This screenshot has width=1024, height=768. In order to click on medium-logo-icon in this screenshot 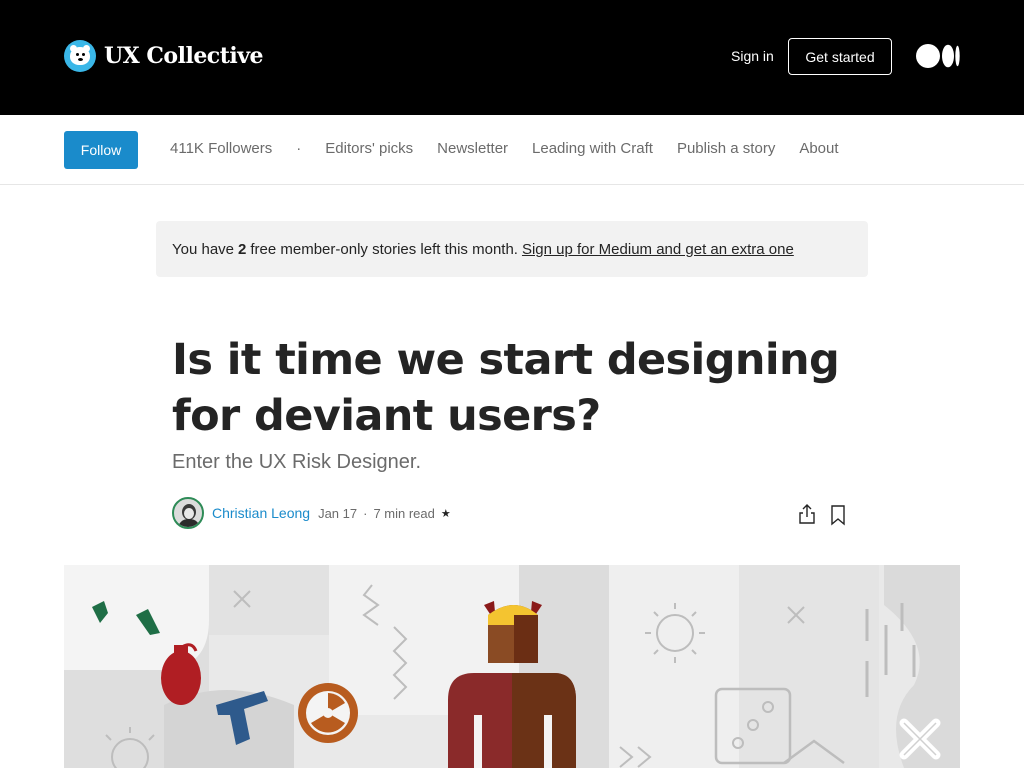, I will do `click(938, 56)`.